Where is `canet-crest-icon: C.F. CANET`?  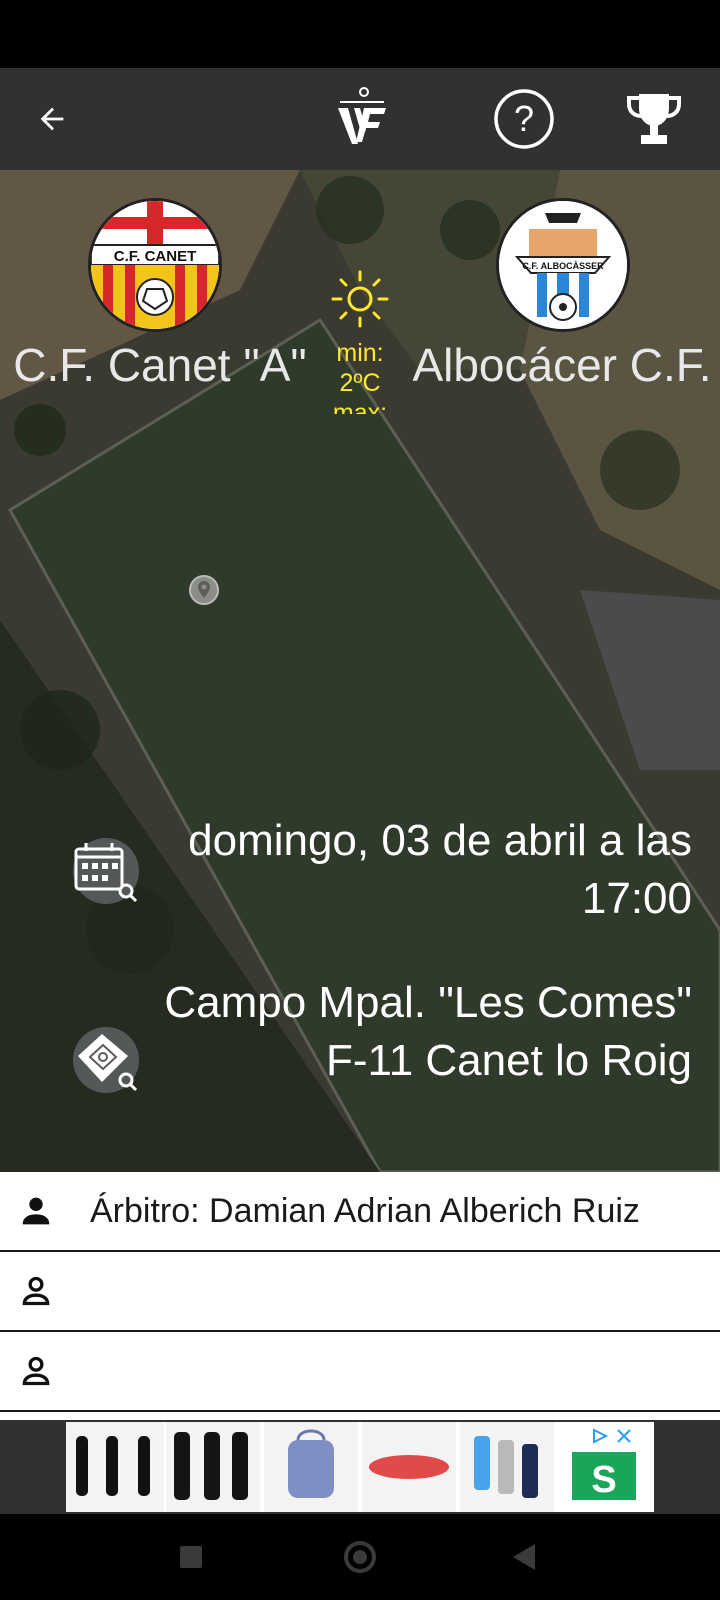 canet-crest-icon: C.F. CANET is located at coordinates (155, 265).